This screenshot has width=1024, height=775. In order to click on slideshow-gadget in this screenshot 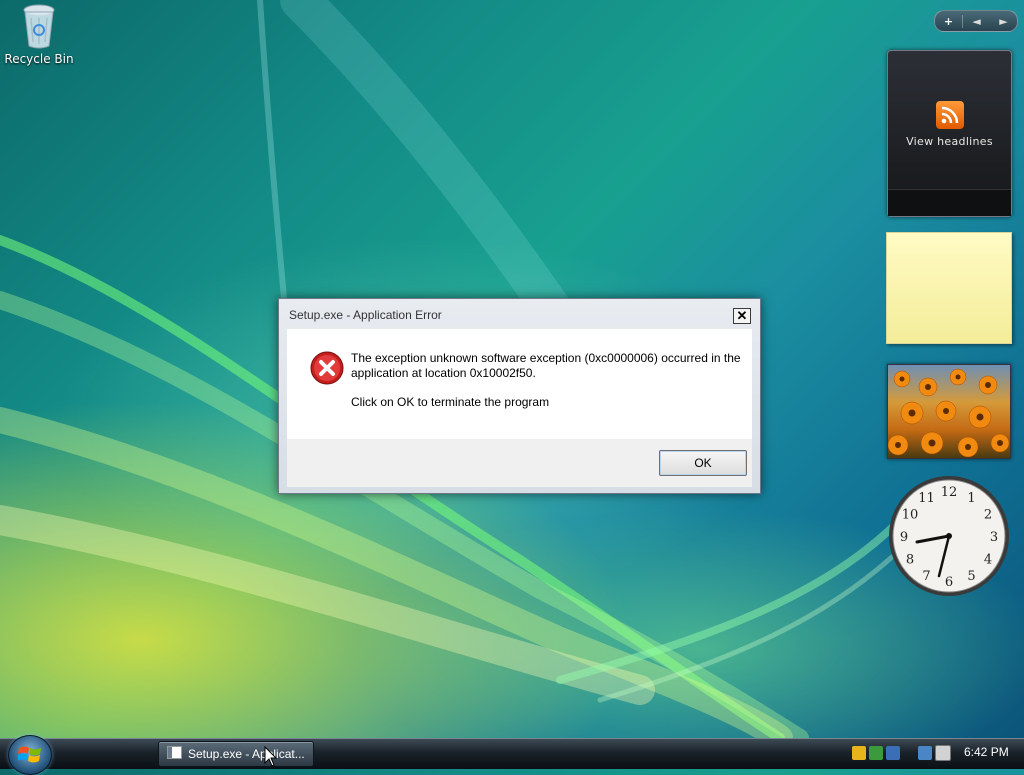, I will do `click(949, 411)`.